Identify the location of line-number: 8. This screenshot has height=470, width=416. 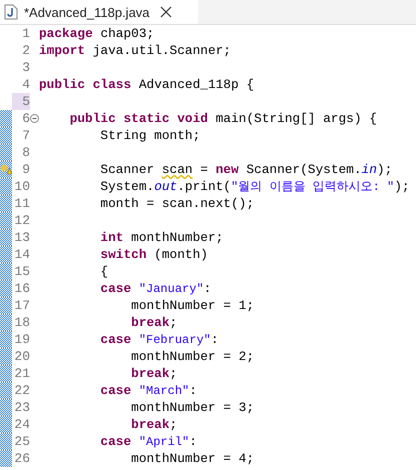
(26, 152).